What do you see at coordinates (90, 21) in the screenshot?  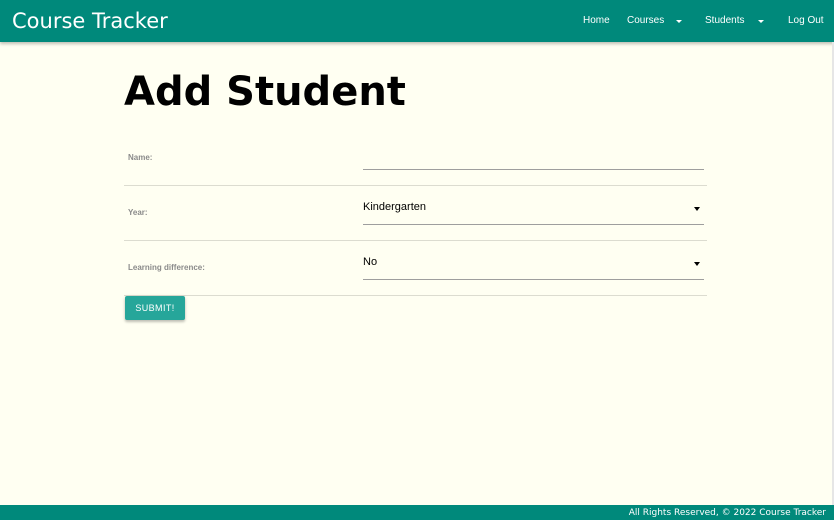 I see `brand-logo: Course Tracker` at bounding box center [90, 21].